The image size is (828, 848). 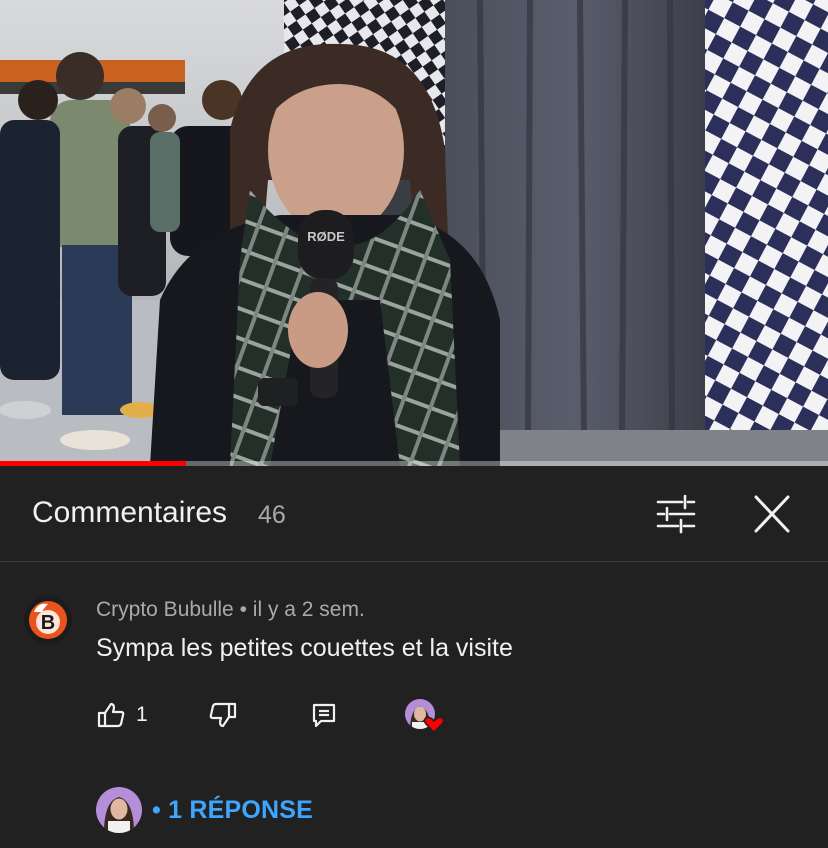 I want to click on creator-heart-icon, so click(x=425, y=716).